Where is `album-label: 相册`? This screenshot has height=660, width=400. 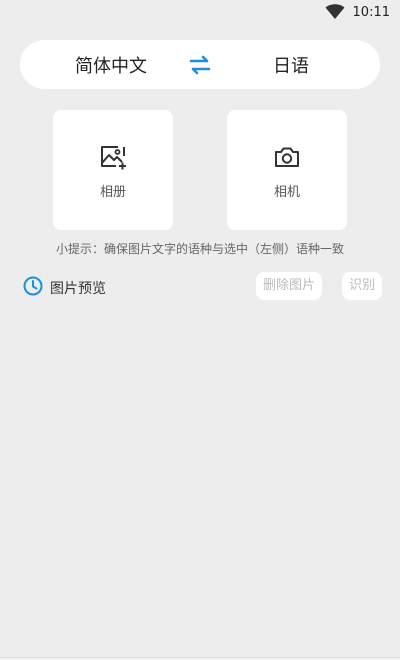 album-label: 相册 is located at coordinates (112, 192).